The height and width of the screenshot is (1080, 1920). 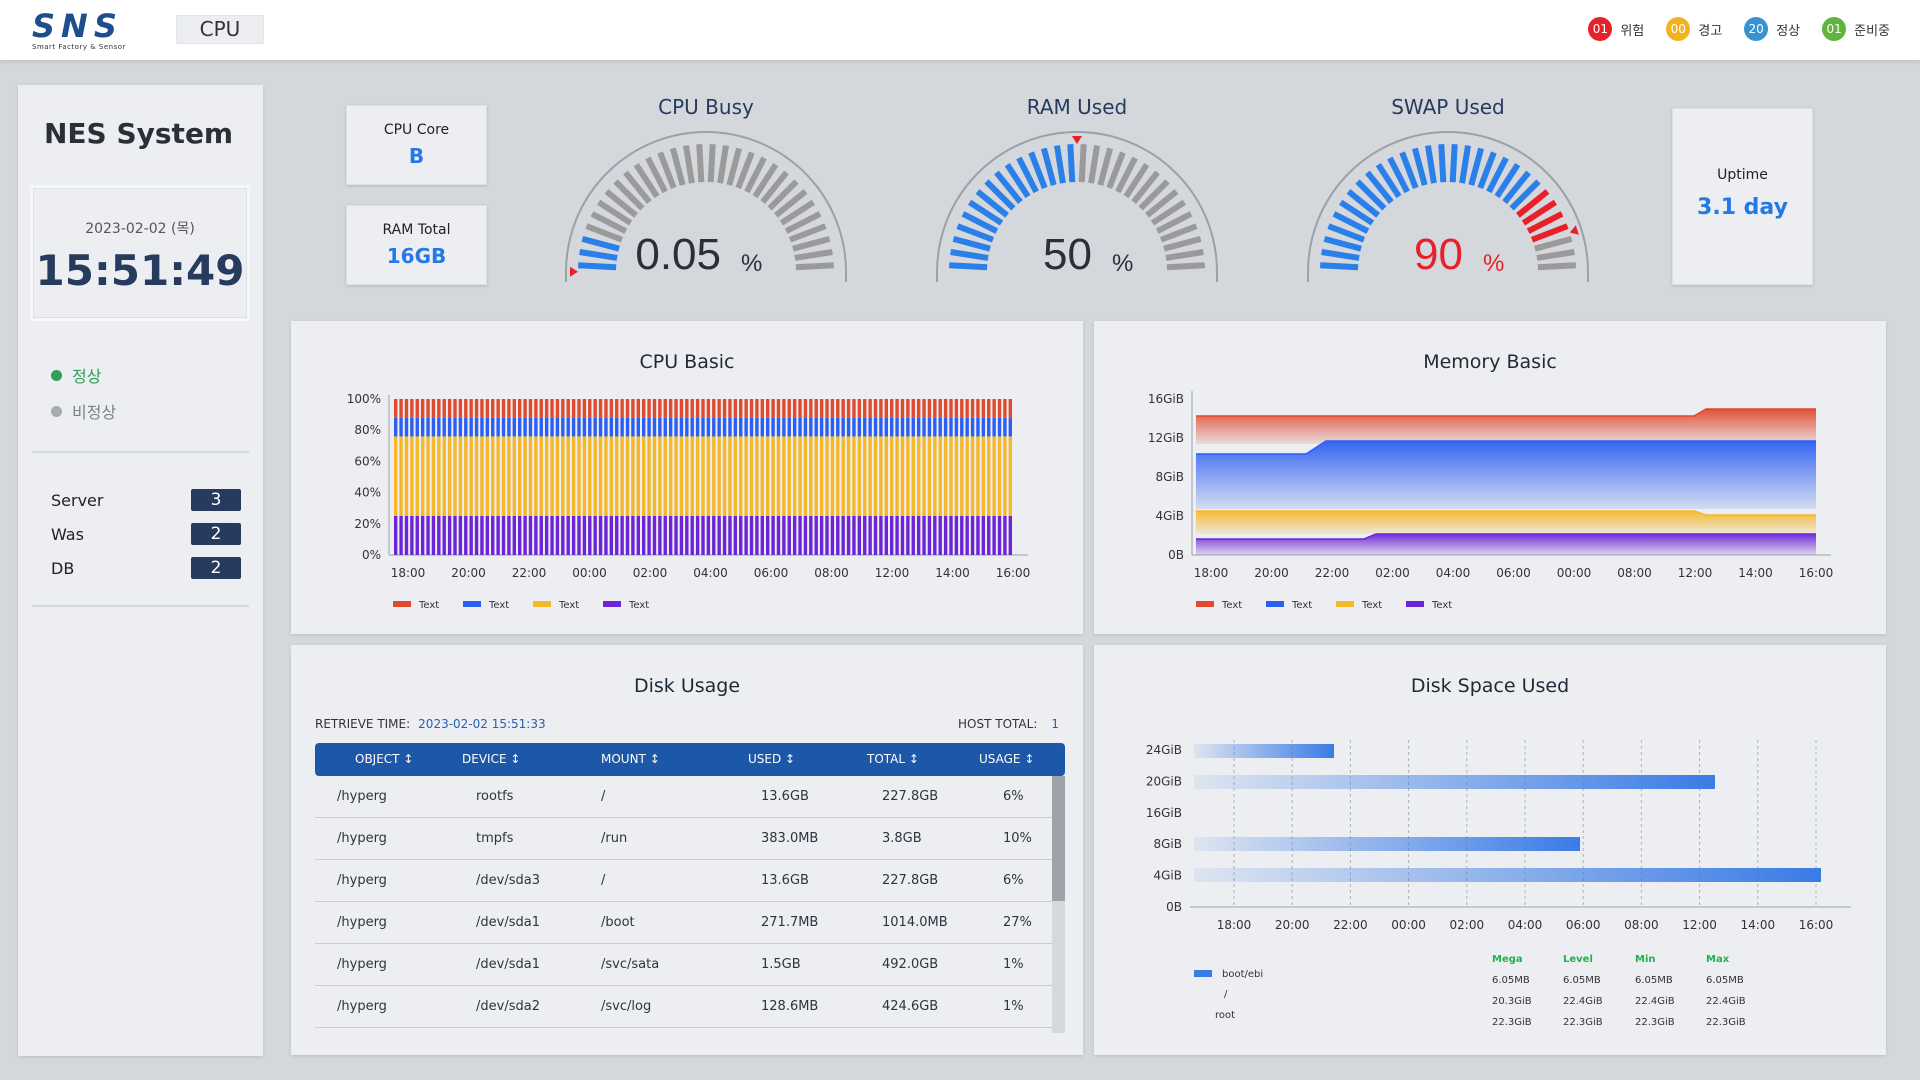 I want to click on company-logo: SNS Smart Factory & Sensor, so click(x=92, y=31).